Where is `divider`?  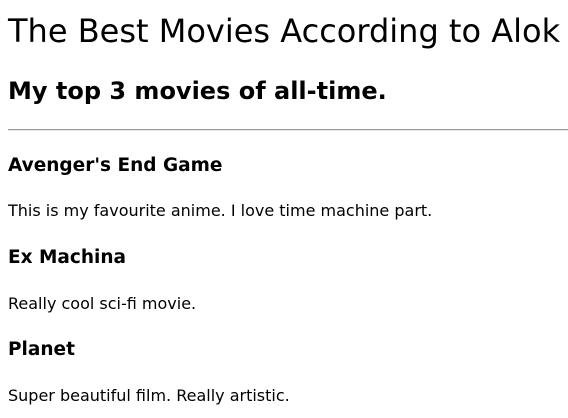
divider is located at coordinates (288, 130).